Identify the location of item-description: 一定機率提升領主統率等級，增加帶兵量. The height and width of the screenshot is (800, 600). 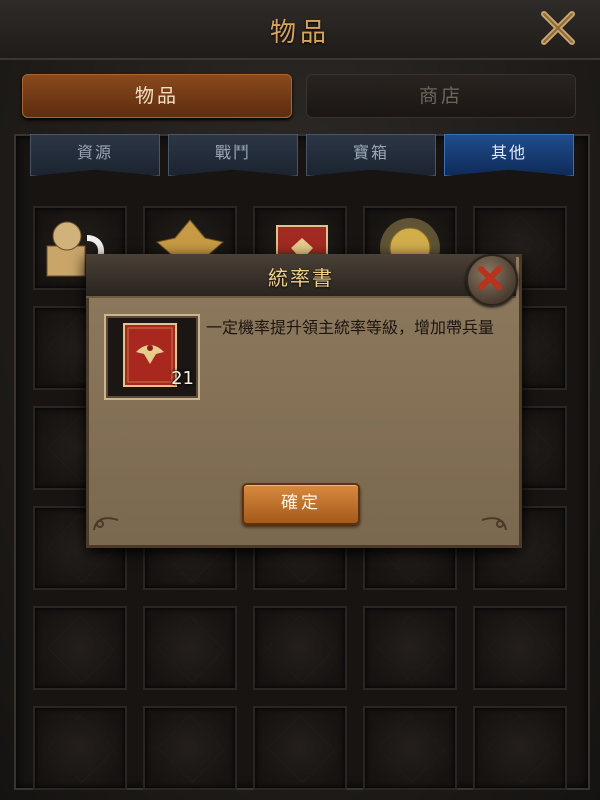
(350, 327).